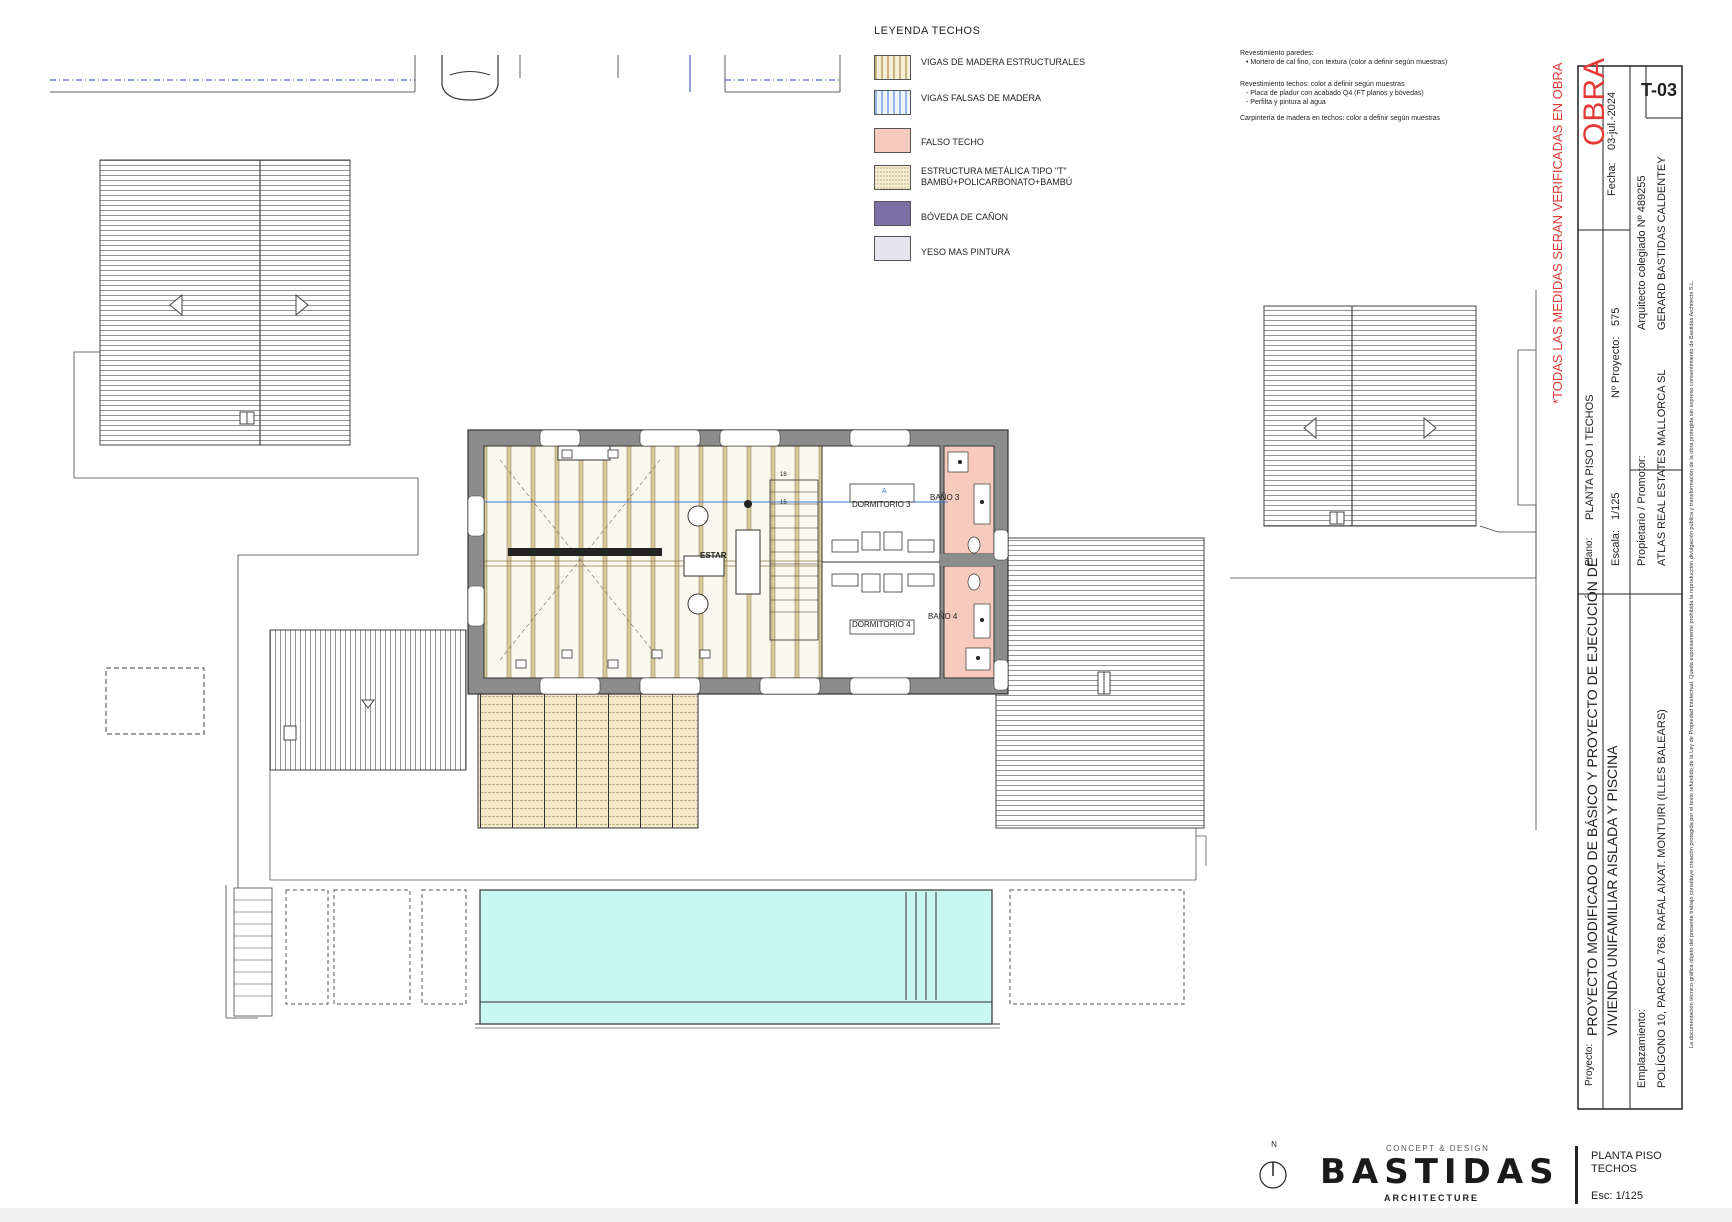  Describe the element at coordinates (783, 503) in the screenshot. I see `stair-step-mid: 15` at that location.